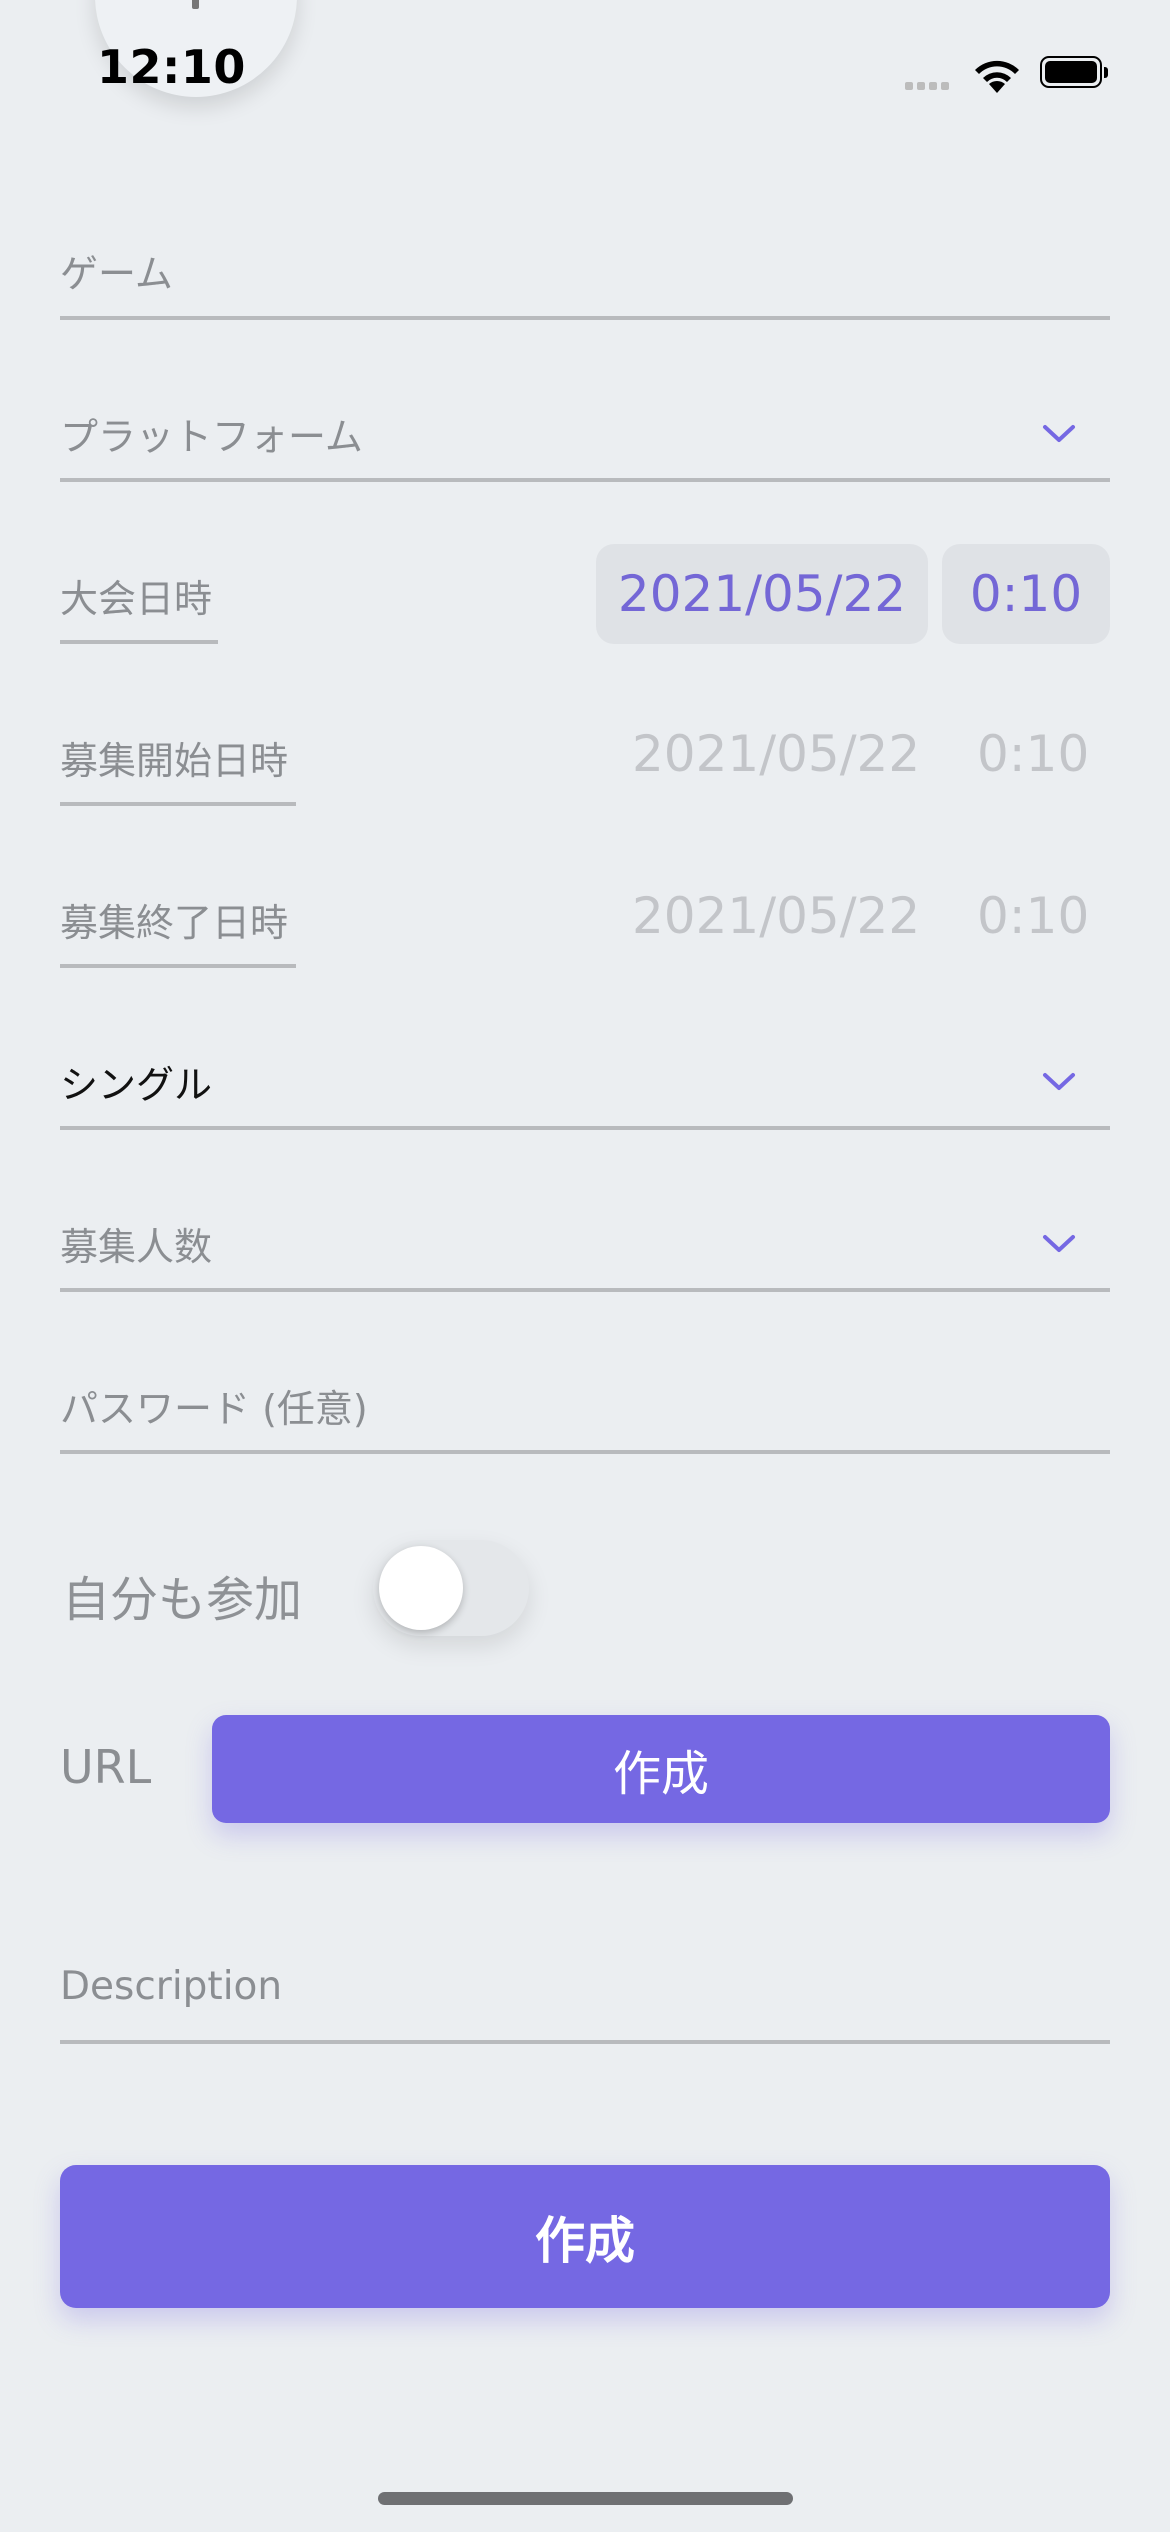 The height and width of the screenshot is (2532, 1170). Describe the element at coordinates (762, 594) in the screenshot. I see `event-date-picker: 2021/05/22` at that location.